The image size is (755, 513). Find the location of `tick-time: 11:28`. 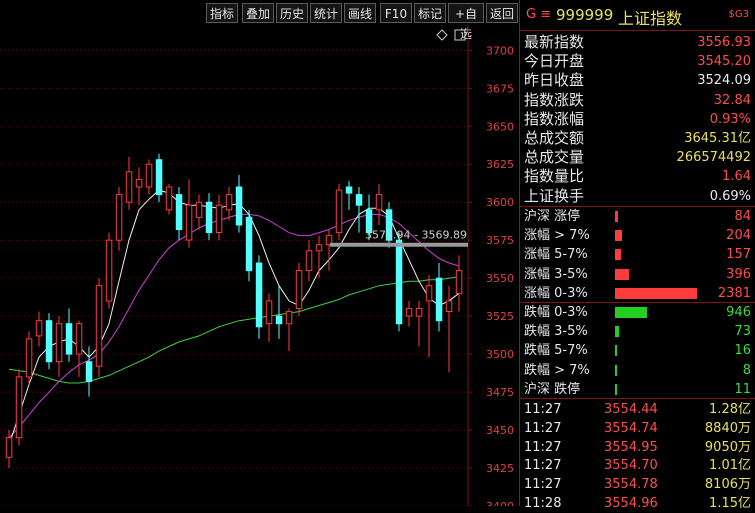

tick-time: 11:28 is located at coordinates (543, 503).